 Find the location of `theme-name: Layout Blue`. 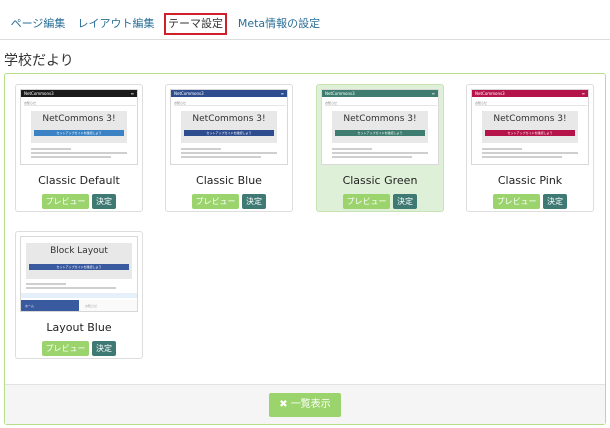

theme-name: Layout Blue is located at coordinates (79, 327).